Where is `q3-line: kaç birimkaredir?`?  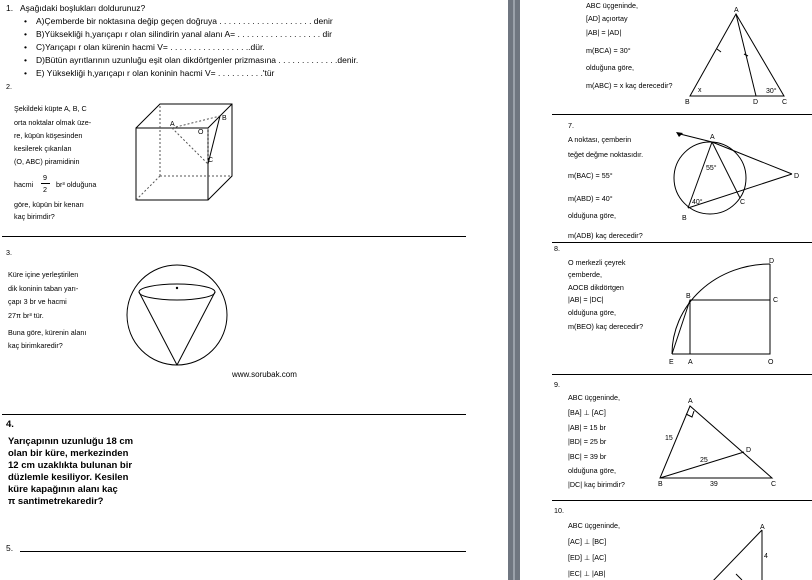
q3-line: kaç birimkaredir? is located at coordinates (35, 345).